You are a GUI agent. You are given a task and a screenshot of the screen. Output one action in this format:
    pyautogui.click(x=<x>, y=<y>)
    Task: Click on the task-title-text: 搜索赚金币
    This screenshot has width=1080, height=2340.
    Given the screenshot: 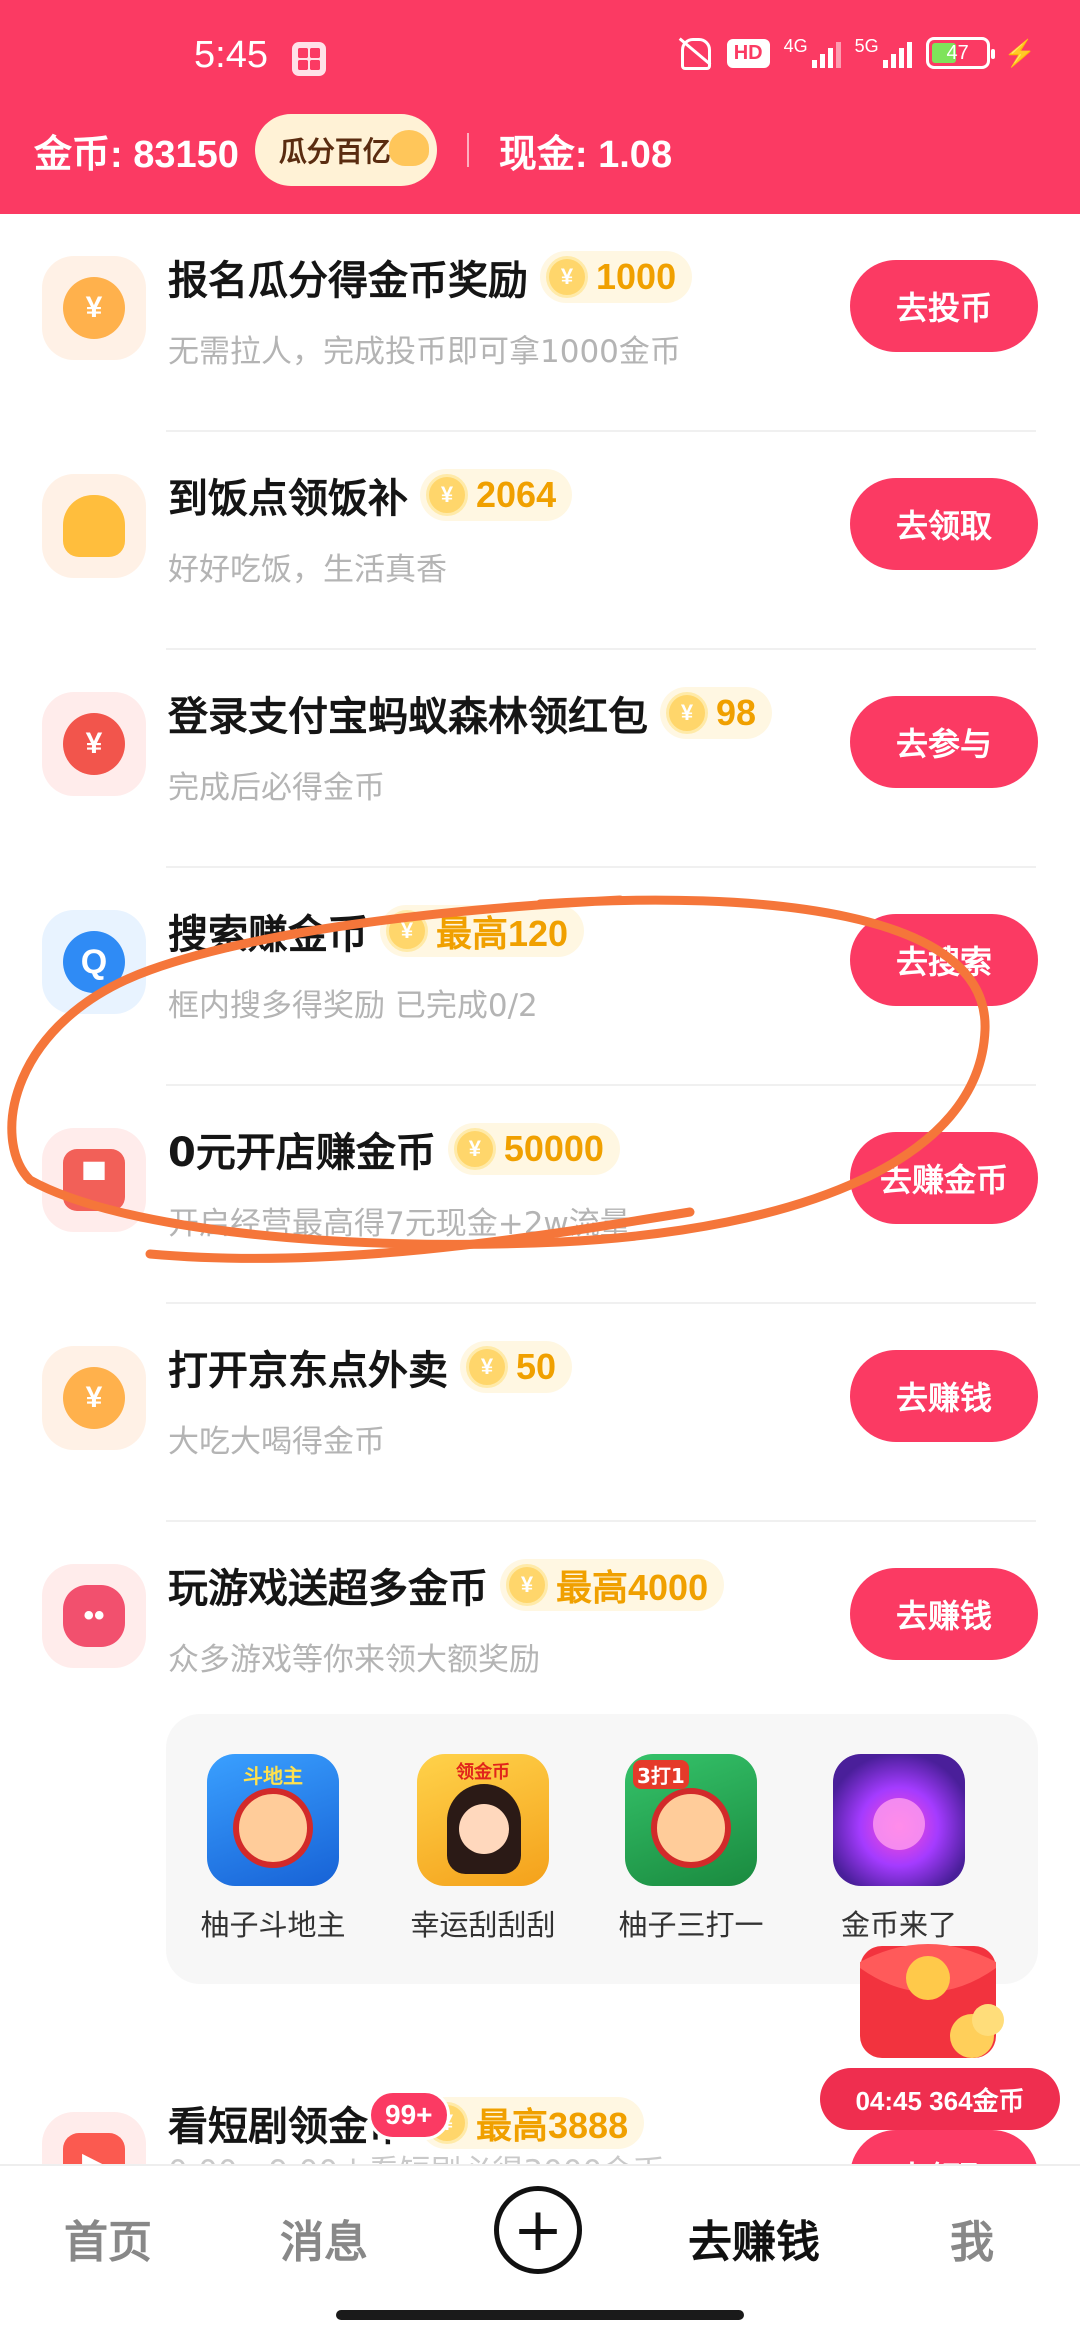 What is the action you would take?
    pyautogui.click(x=268, y=935)
    